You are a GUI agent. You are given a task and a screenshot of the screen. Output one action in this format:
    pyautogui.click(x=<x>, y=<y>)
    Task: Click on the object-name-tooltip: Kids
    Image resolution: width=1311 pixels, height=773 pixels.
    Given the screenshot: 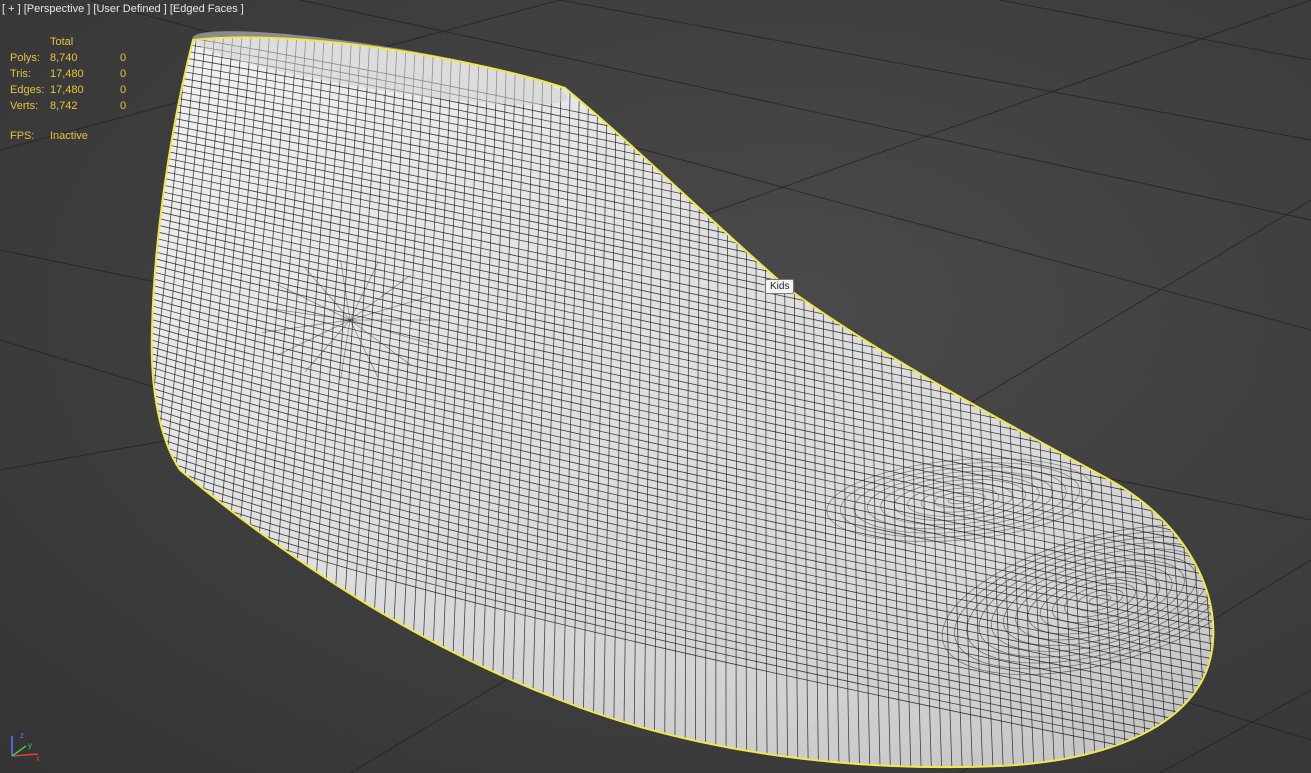 What is the action you would take?
    pyautogui.click(x=780, y=286)
    